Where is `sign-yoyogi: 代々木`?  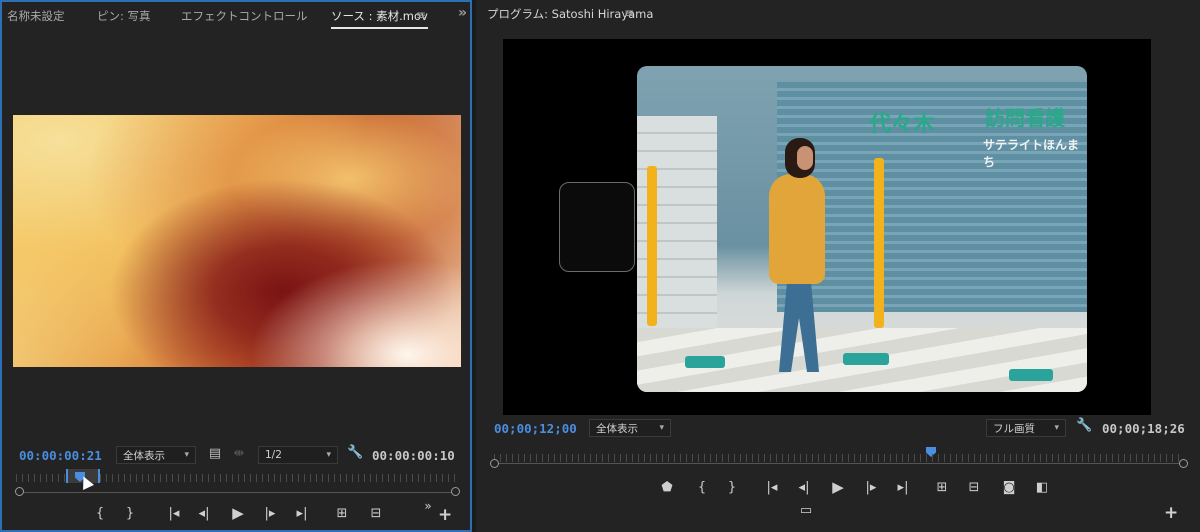
sign-yoyogi: 代々木 is located at coordinates (902, 124).